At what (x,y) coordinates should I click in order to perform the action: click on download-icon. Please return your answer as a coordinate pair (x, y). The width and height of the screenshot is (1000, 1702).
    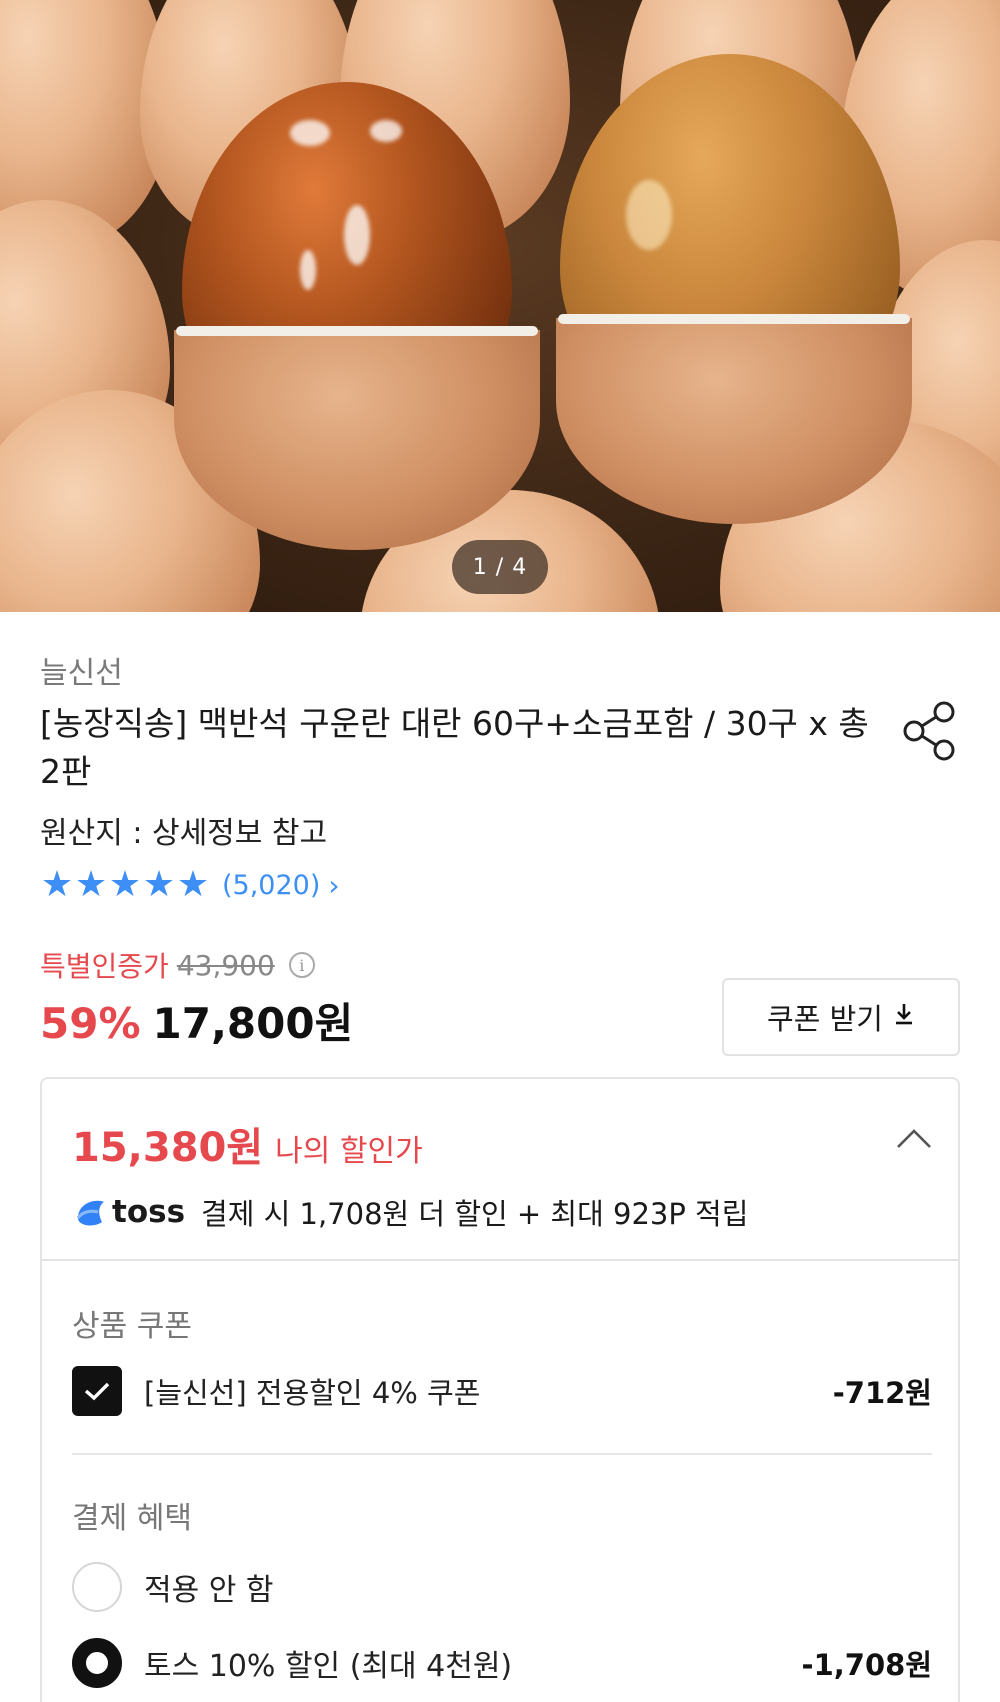
    Looking at the image, I should click on (904, 1017).